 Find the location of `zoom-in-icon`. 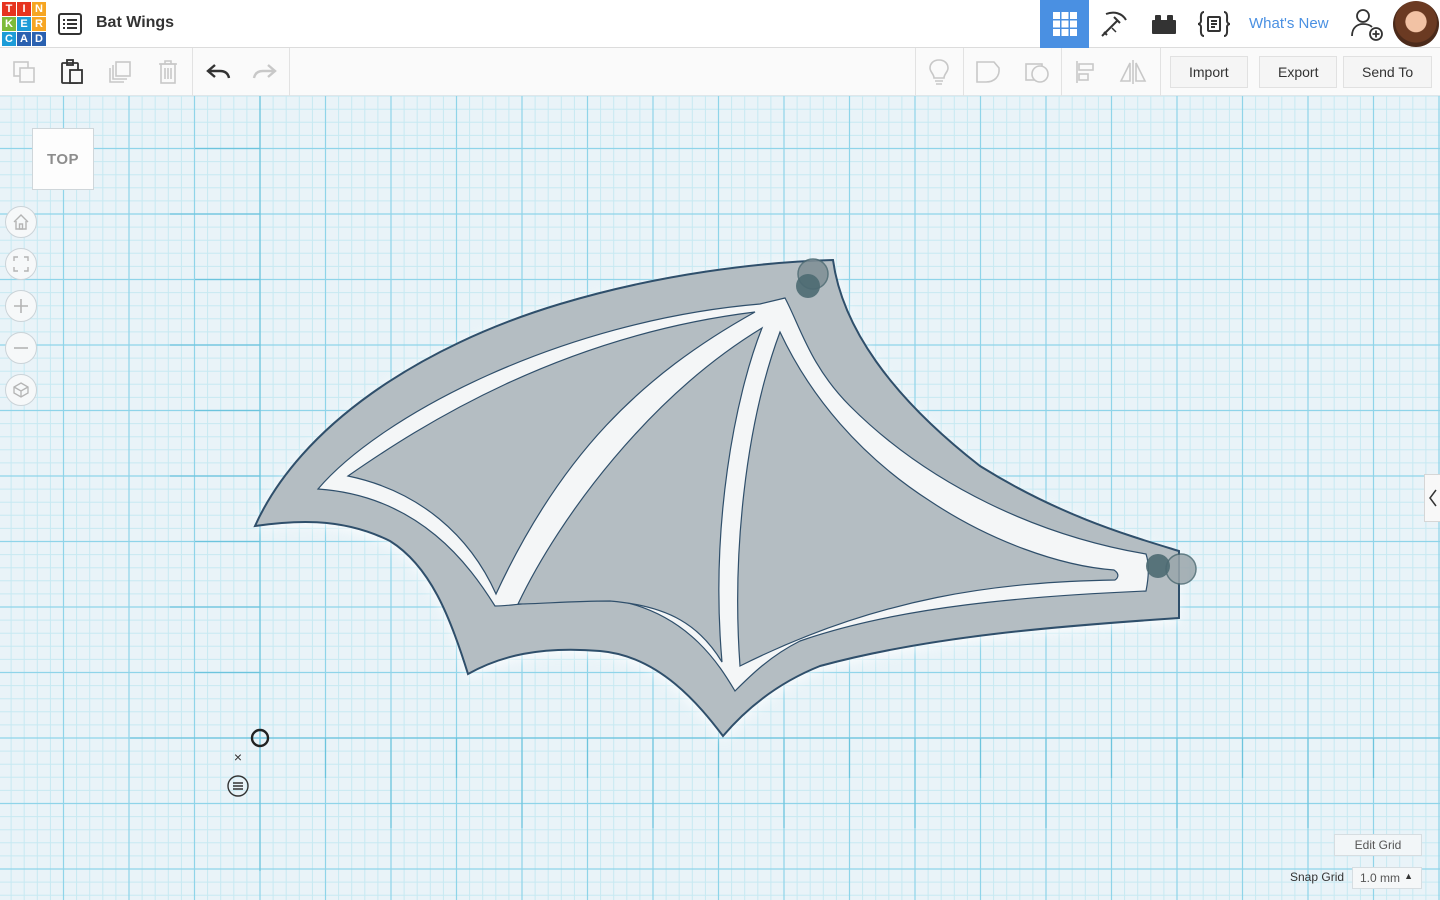

zoom-in-icon is located at coordinates (21, 306).